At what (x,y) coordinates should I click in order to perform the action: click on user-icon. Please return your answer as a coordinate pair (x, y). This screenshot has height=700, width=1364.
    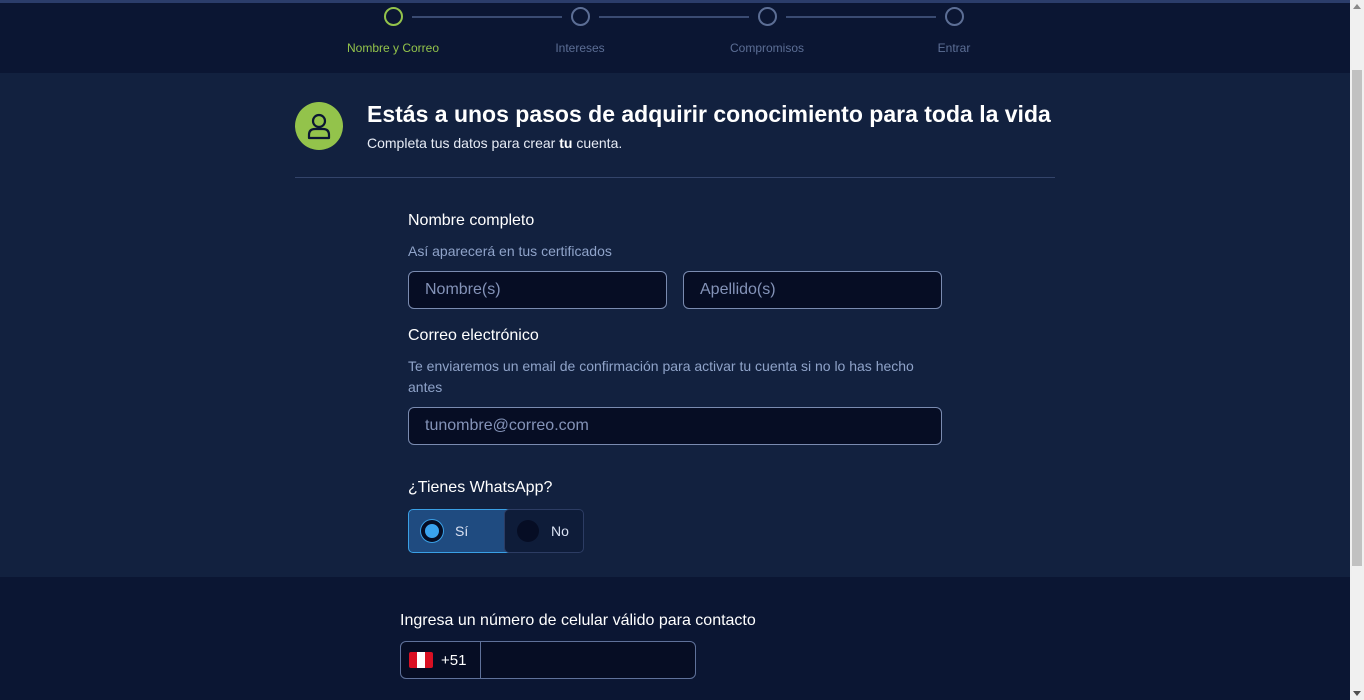
    Looking at the image, I should click on (319, 126).